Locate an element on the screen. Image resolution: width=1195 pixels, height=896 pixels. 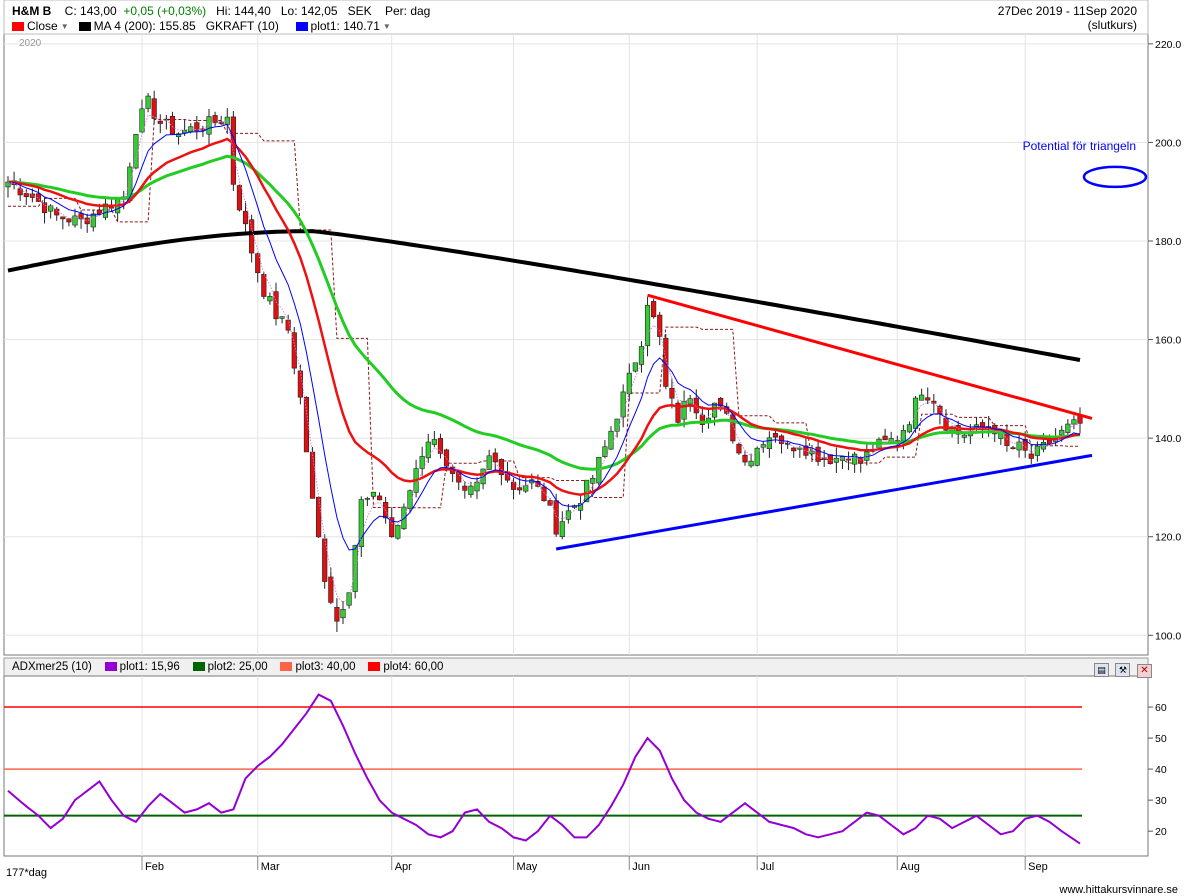
price-axis: 100.0 120.0 140.0 160.0 180.0 200.0 220.0 is located at coordinates (1164, 340).